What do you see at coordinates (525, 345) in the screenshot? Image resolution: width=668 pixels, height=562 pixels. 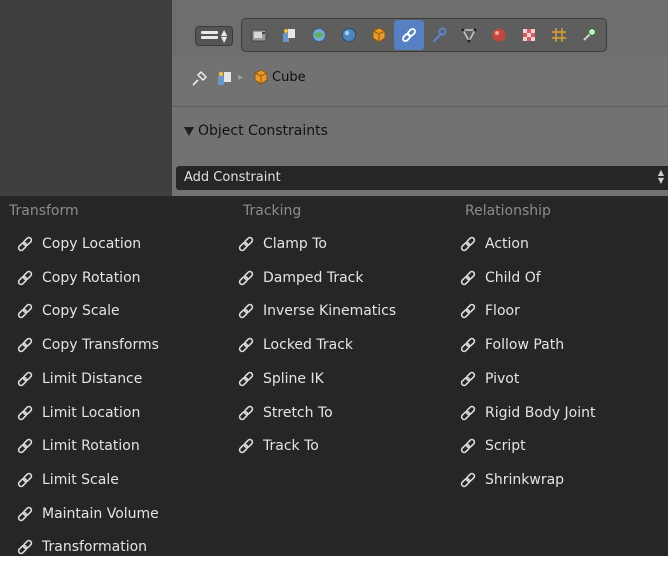 I see `menu-item-label: Follow Path` at bounding box center [525, 345].